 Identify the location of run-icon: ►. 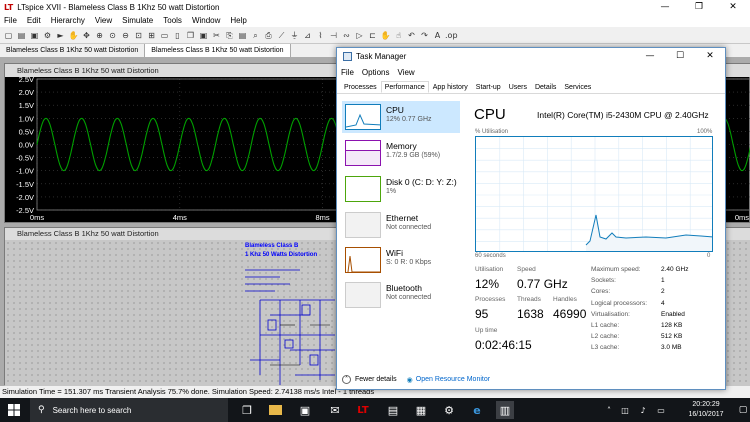
(60, 35).